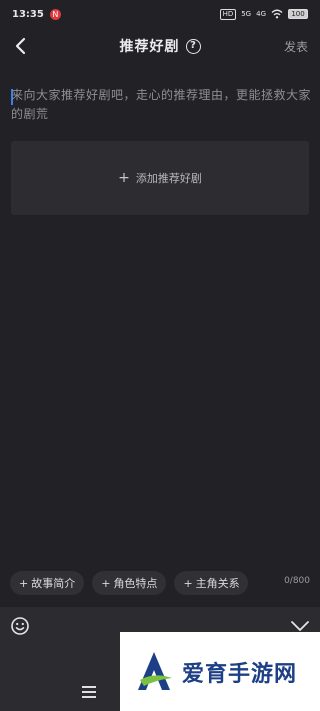 This screenshot has height=711, width=320. I want to click on chip-lead-relationship: + 主角关系, so click(211, 583).